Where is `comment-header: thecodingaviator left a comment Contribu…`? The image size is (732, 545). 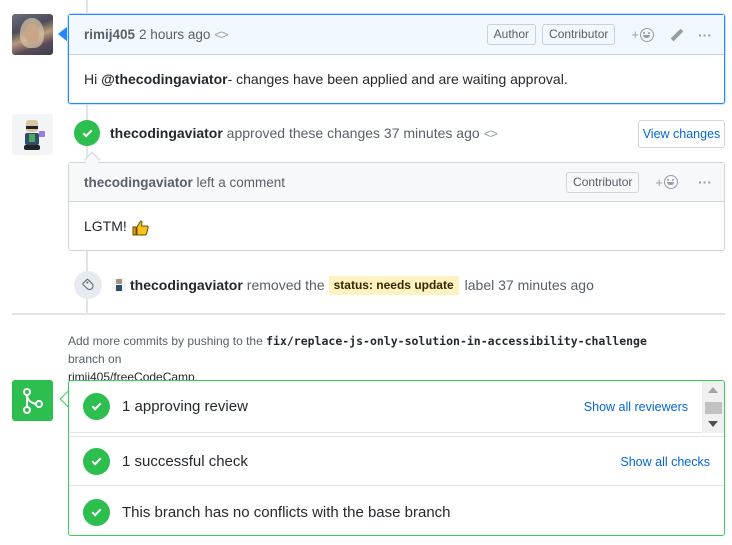
comment-header: thecodingaviator left a comment Contribu… is located at coordinates (396, 182).